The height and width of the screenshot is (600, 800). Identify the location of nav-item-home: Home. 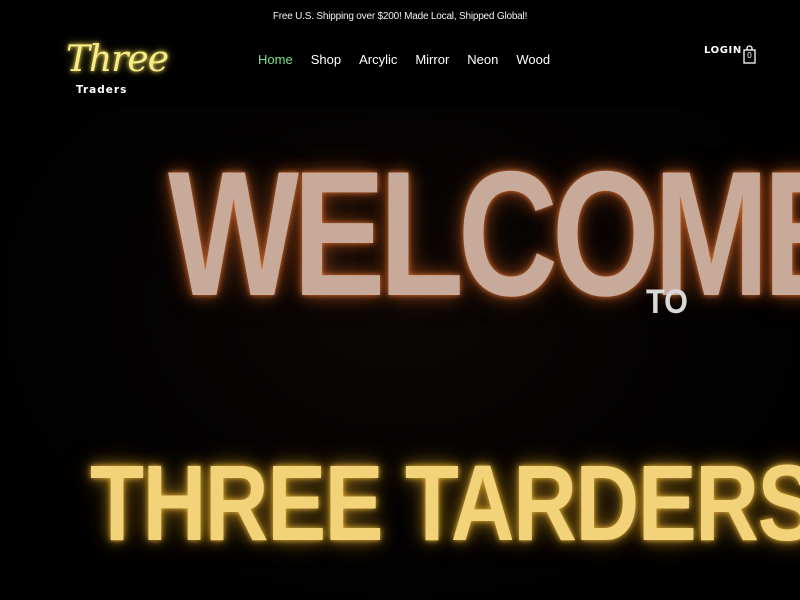
(275, 60).